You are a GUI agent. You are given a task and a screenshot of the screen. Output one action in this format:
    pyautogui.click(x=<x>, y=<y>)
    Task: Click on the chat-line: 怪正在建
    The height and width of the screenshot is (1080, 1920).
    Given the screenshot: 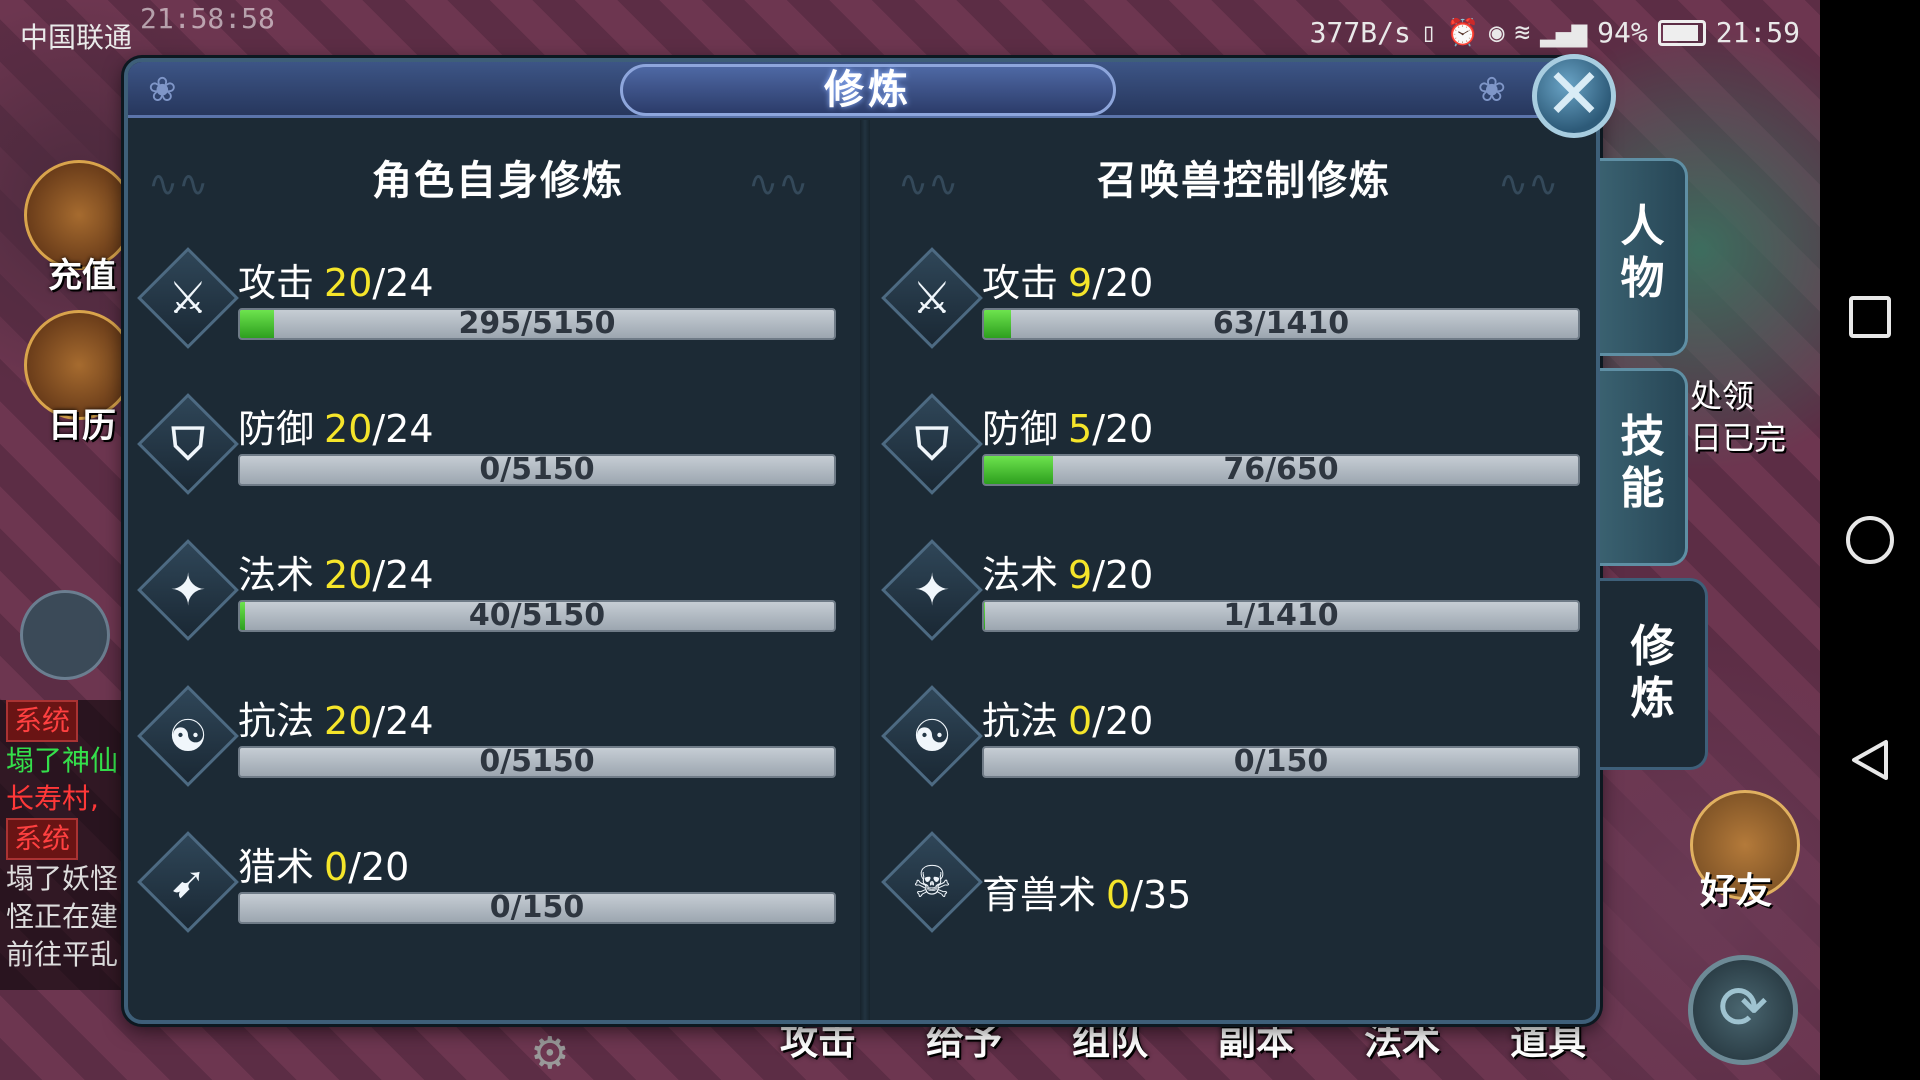 What is the action you would take?
    pyautogui.click(x=62, y=916)
    